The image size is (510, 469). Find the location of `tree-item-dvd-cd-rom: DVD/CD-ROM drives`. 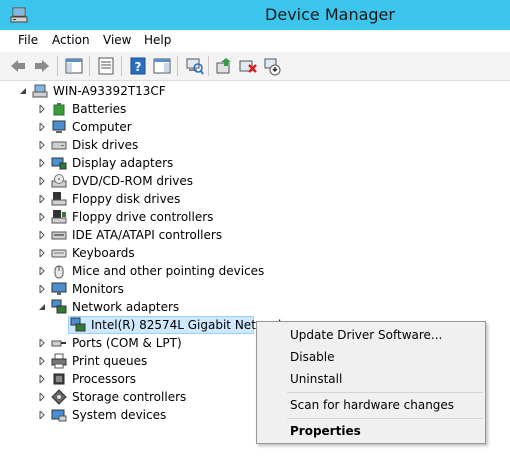

tree-item-dvd-cd-rom: DVD/CD-ROM drives is located at coordinates (100, 181).